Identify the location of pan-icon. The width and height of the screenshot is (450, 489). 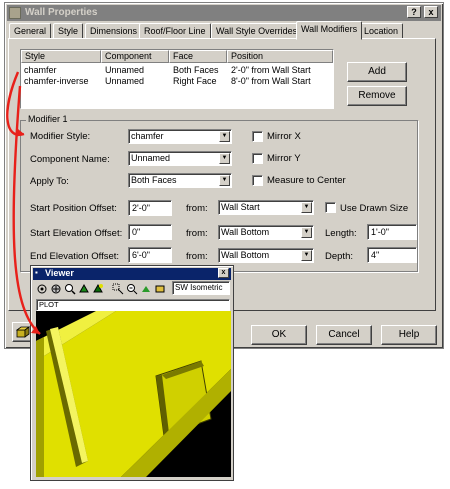
(56, 289).